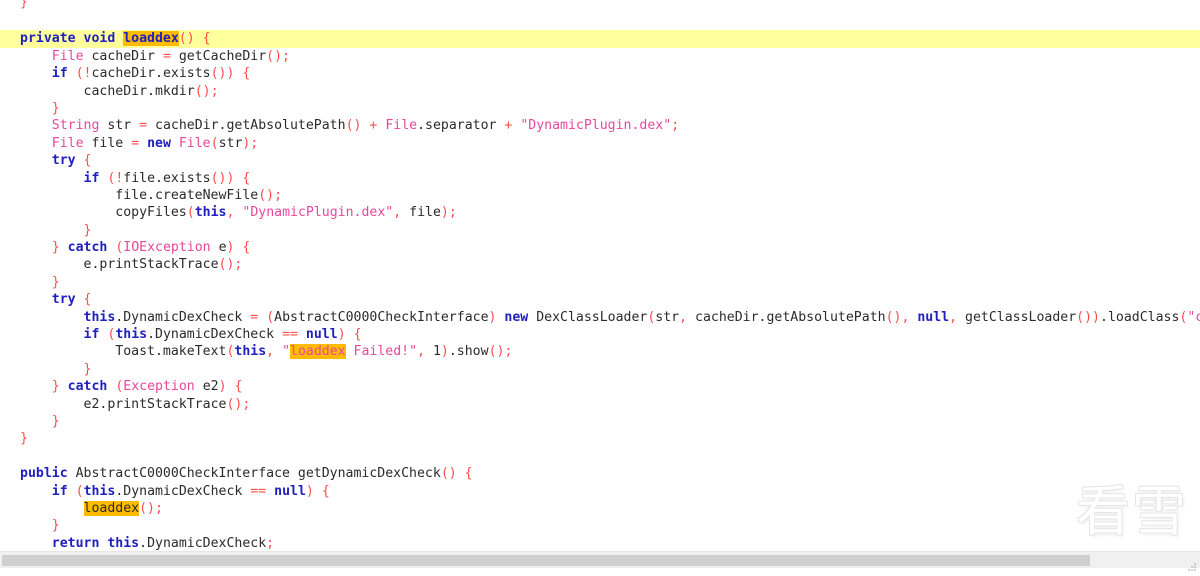  I want to click on code-token-punctuation: ,, so click(397, 212).